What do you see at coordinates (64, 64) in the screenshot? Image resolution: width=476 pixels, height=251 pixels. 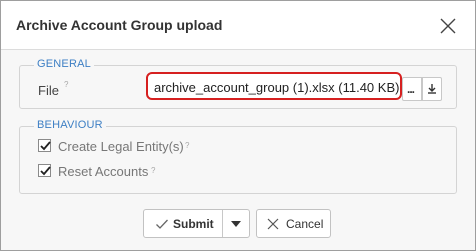 I see `general-legend: GENERAL` at bounding box center [64, 64].